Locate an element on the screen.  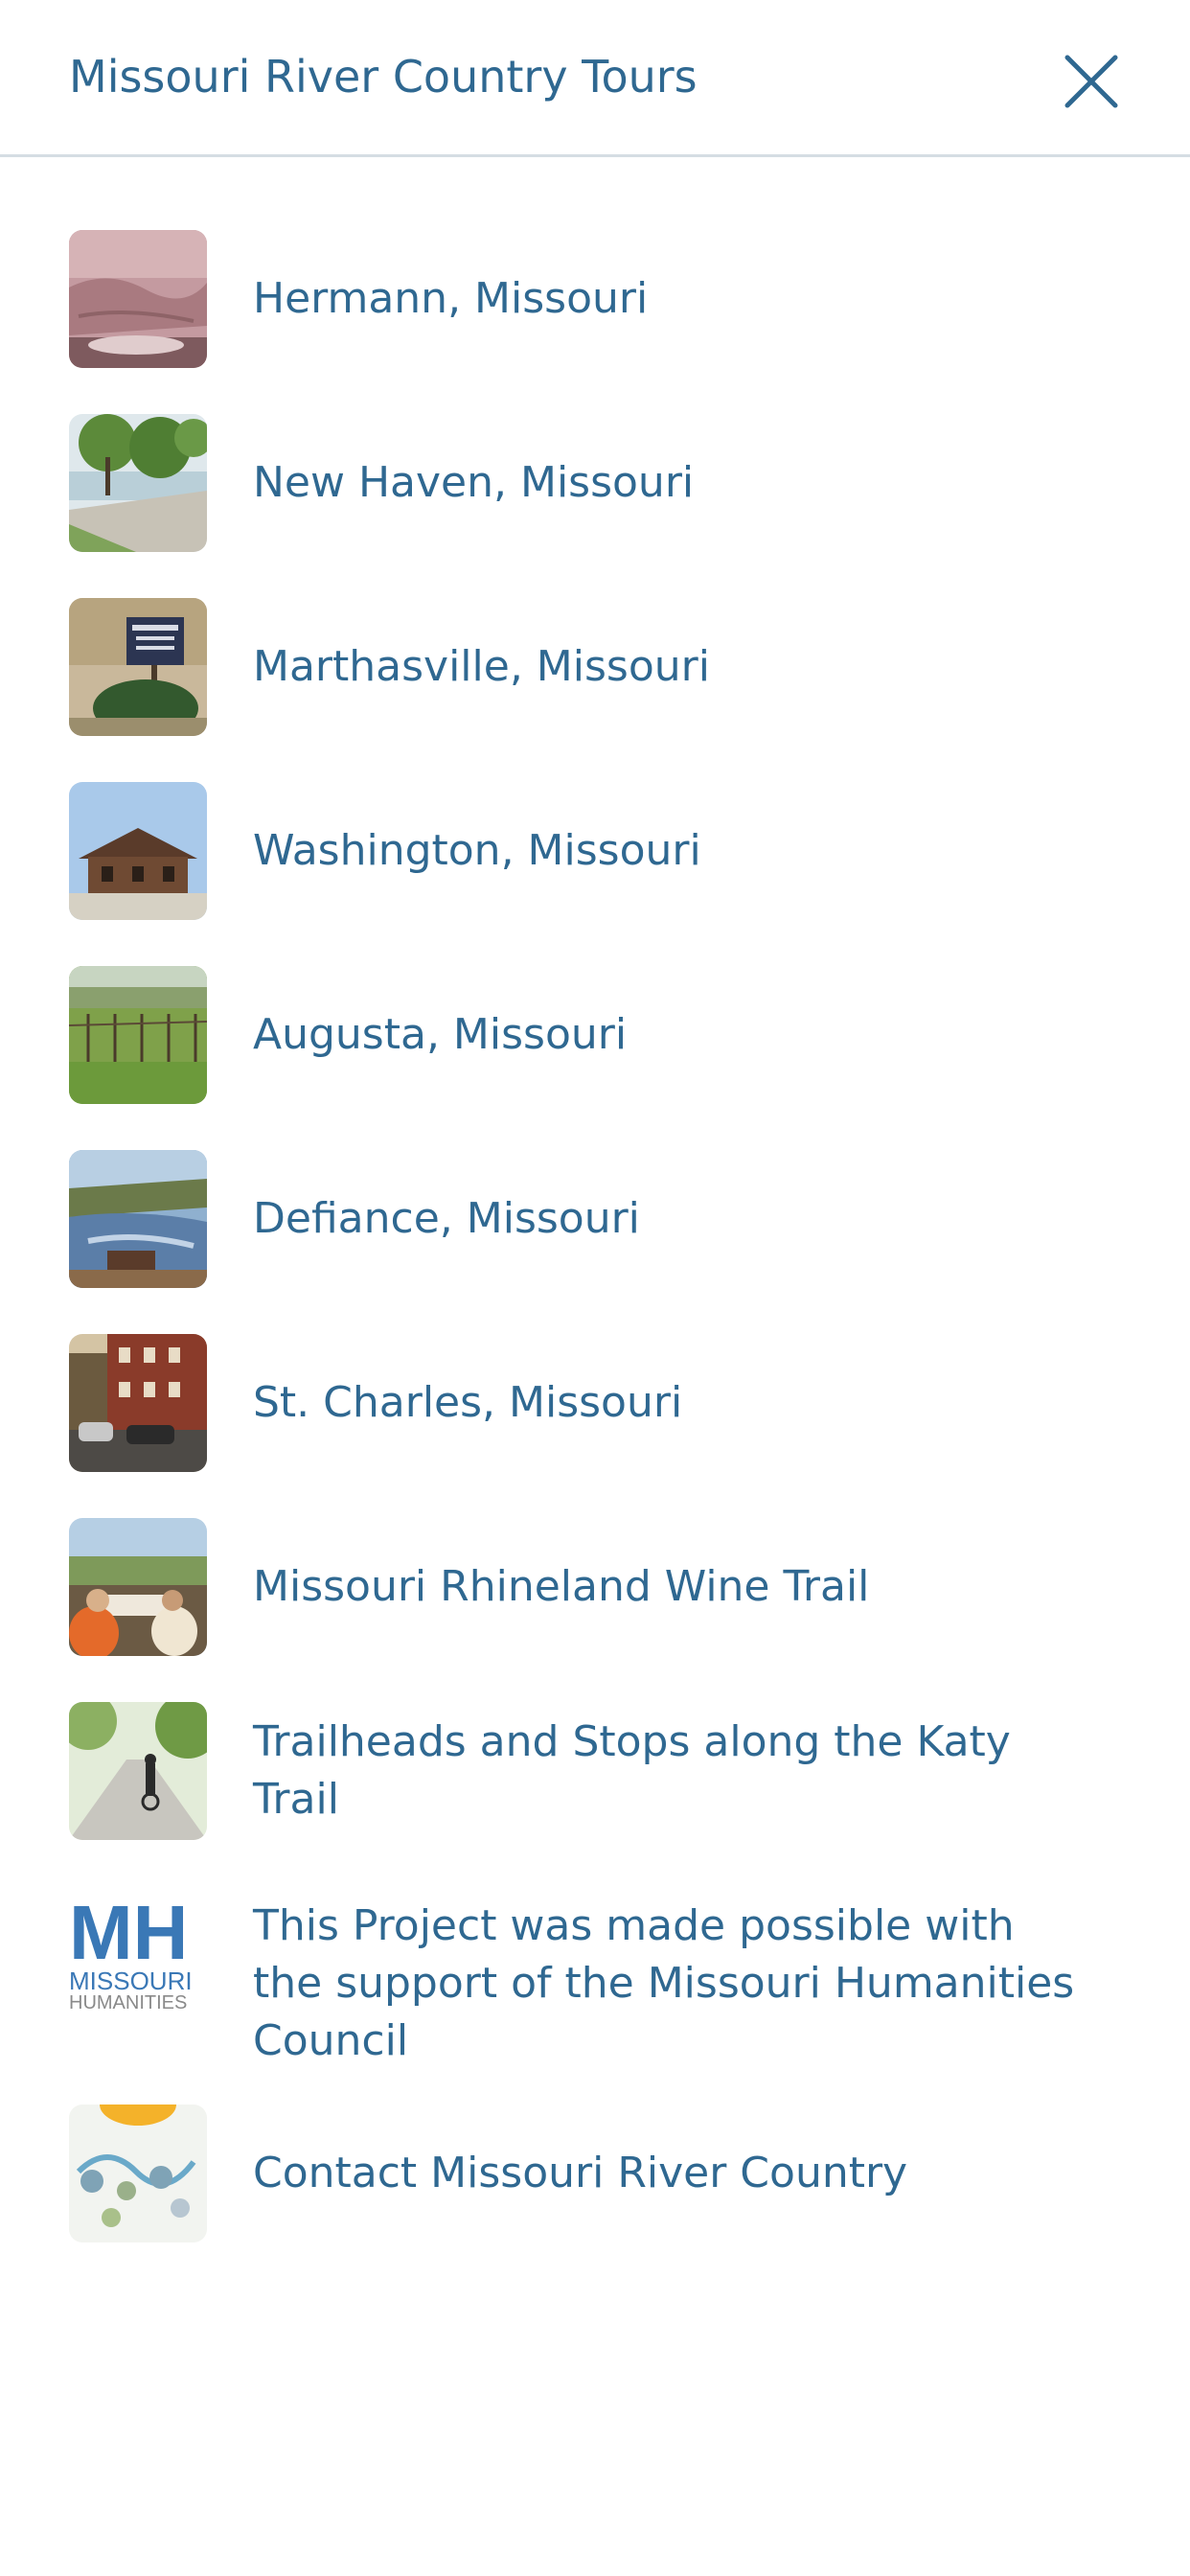
menu-item-wine-trail: Missouri Rhineland Wine Trail is located at coordinates (595, 1587).